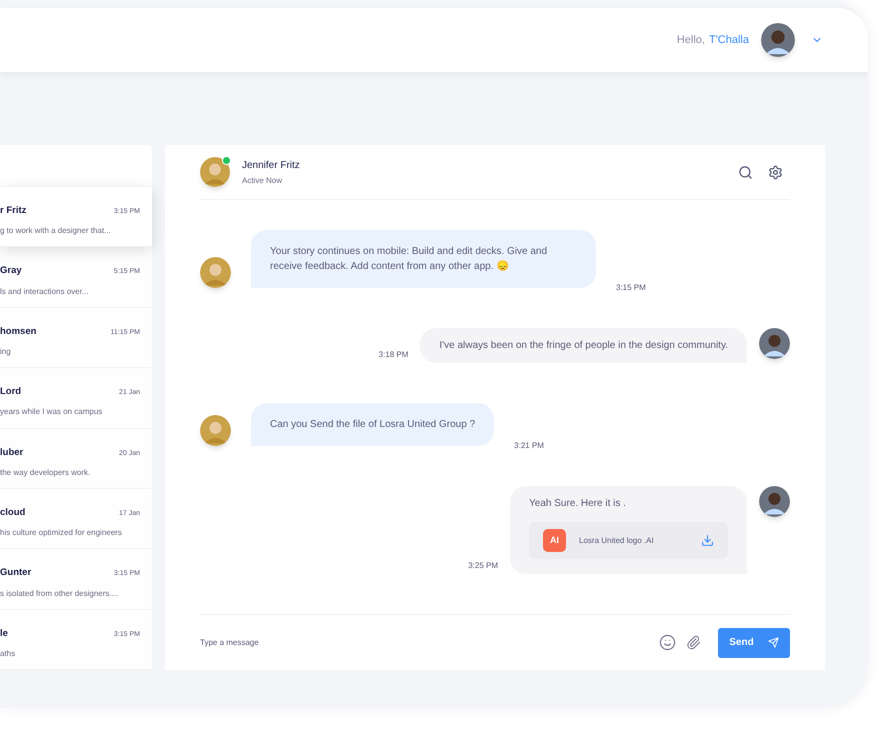 Image resolution: width=891 pixels, height=729 pixels. I want to click on download-icon, so click(707, 540).